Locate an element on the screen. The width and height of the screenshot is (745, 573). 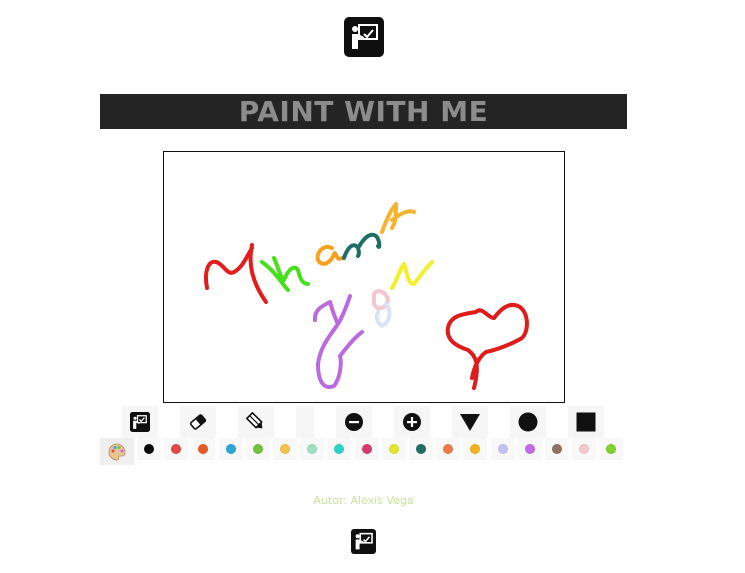
toolbar is located at coordinates (363, 422).